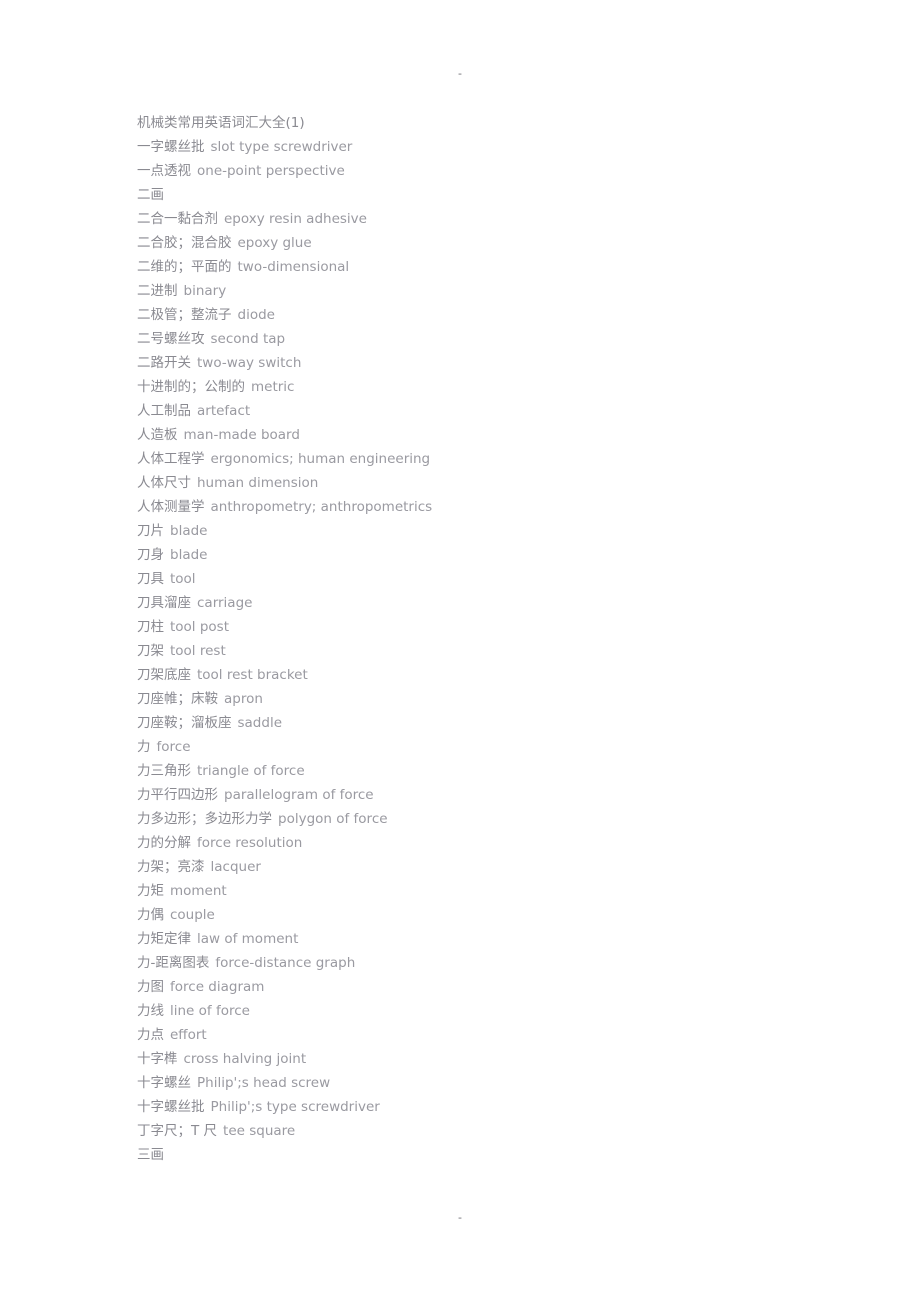 The image size is (920, 1302). What do you see at coordinates (171, 147) in the screenshot?
I see `term-chinese: 一字螺丝批` at bounding box center [171, 147].